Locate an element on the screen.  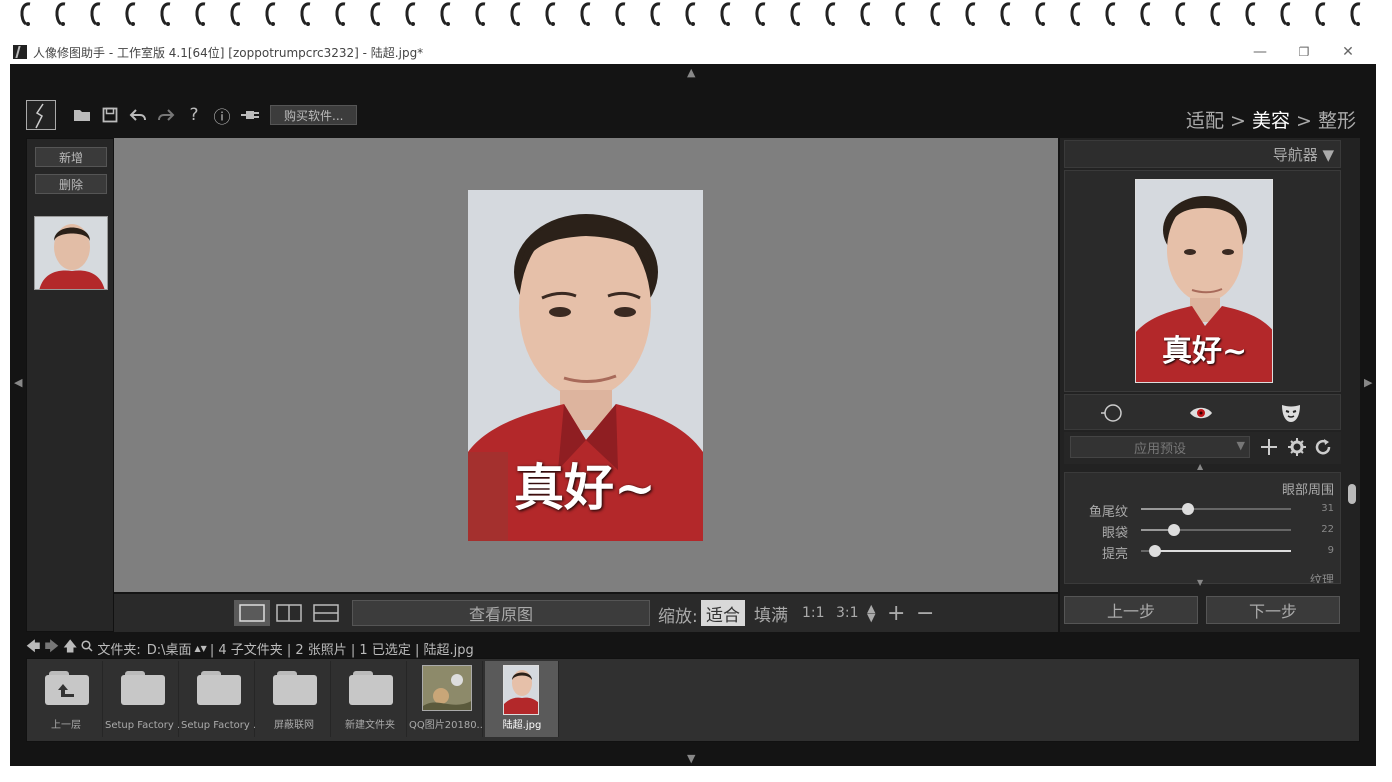
zoom-in-button: + is located at coordinates (896, 613).